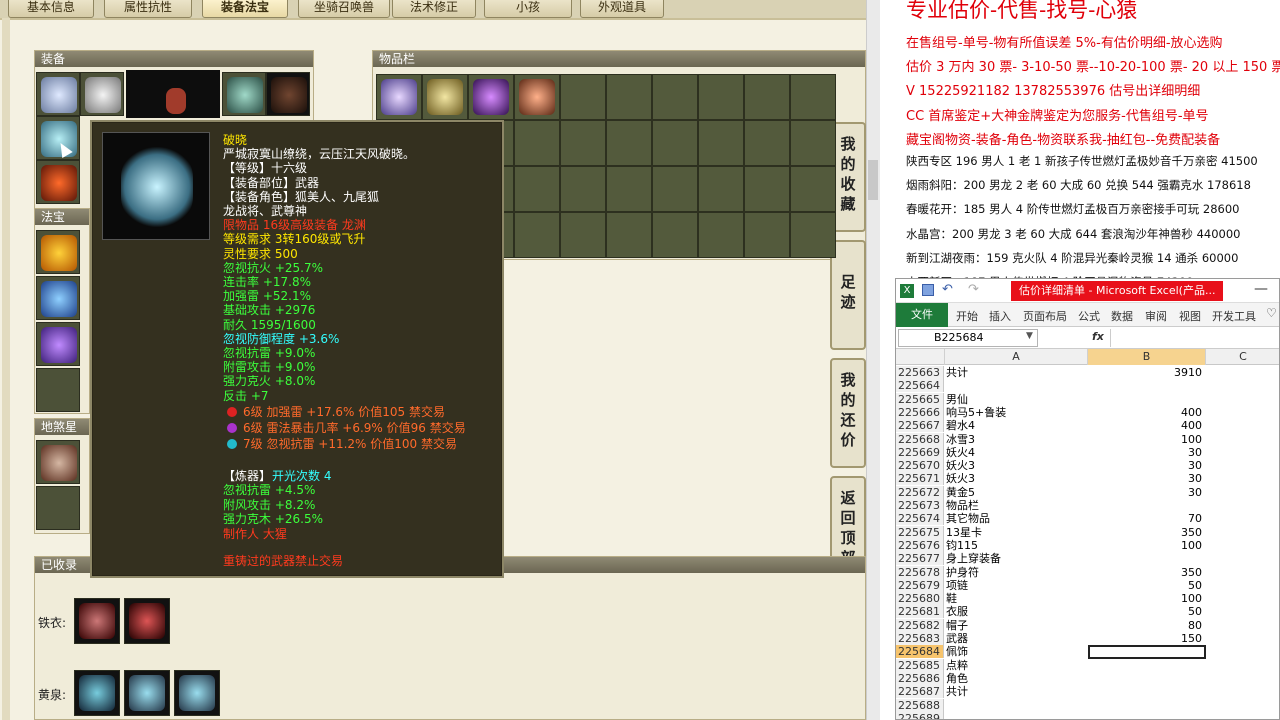 The height and width of the screenshot is (720, 1280). Describe the element at coordinates (920, 372) in the screenshot. I see `row-number: 225663` at that location.